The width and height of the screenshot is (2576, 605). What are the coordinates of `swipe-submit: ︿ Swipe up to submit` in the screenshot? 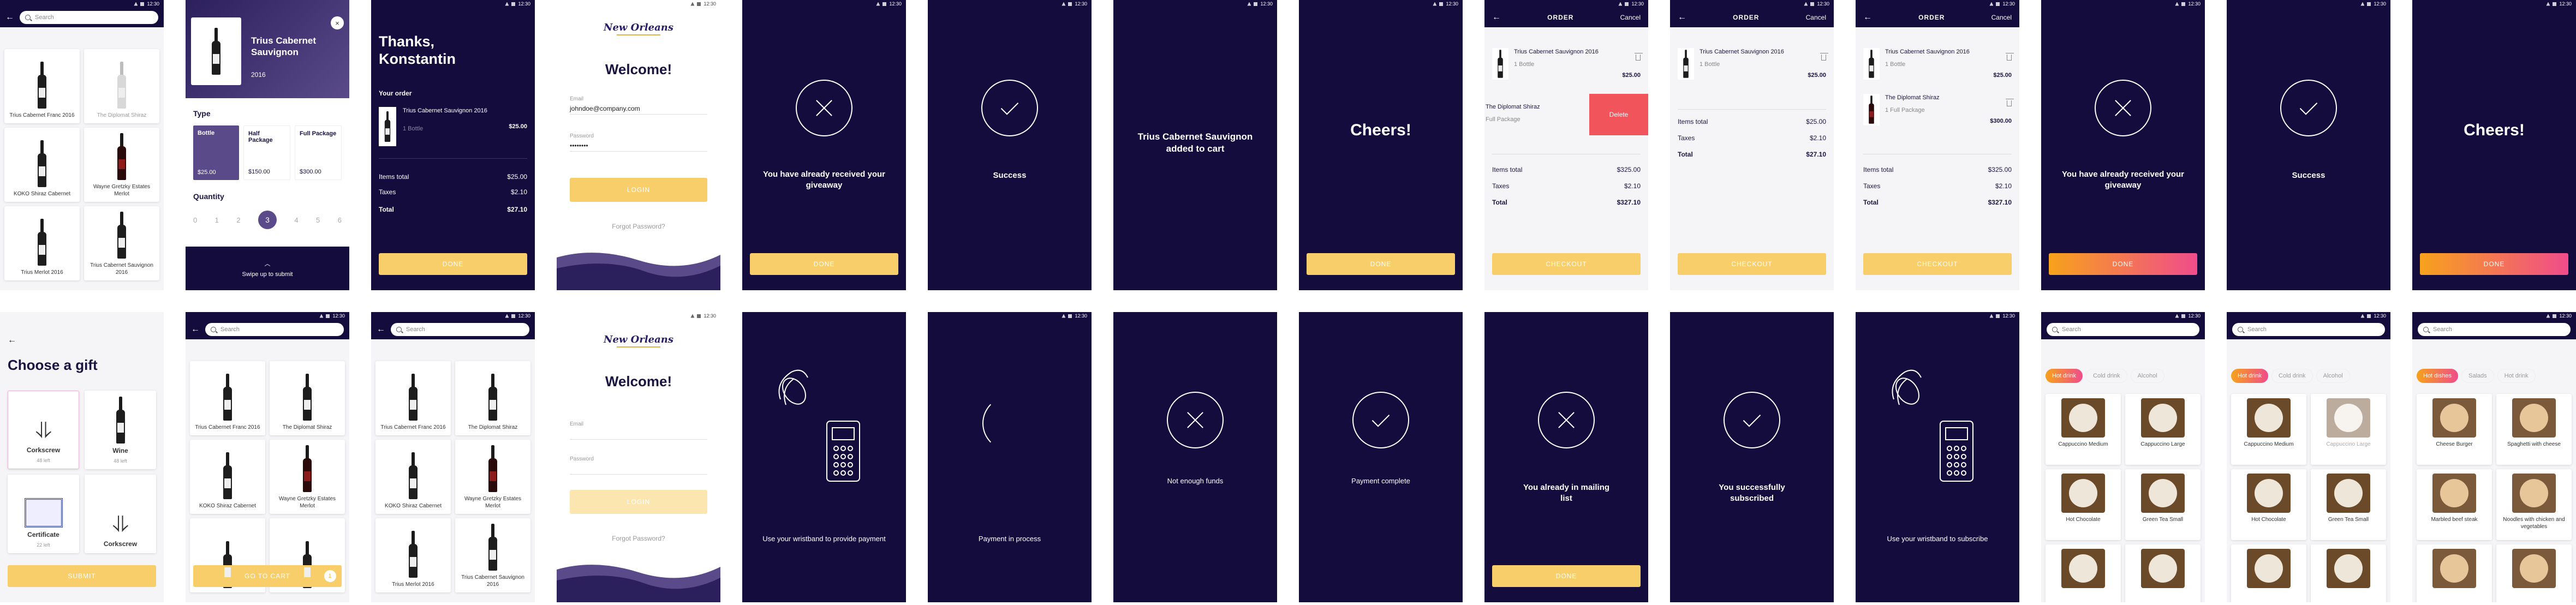 It's located at (267, 268).